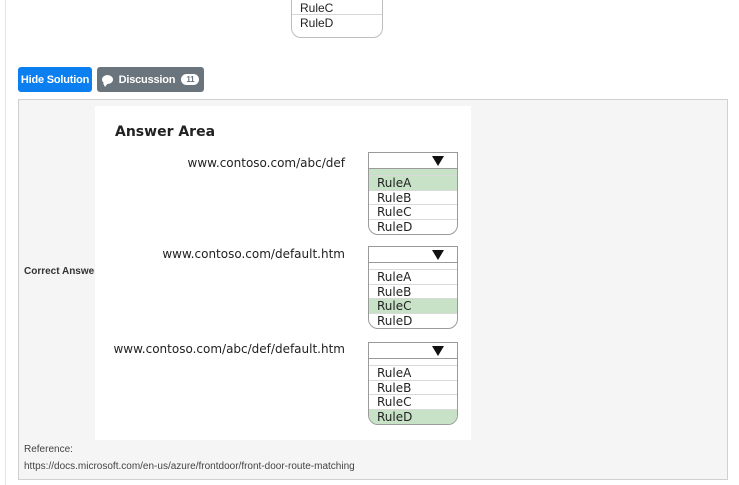 The image size is (739, 485). Describe the element at coordinates (5, 242) in the screenshot. I see `left-divider` at that location.